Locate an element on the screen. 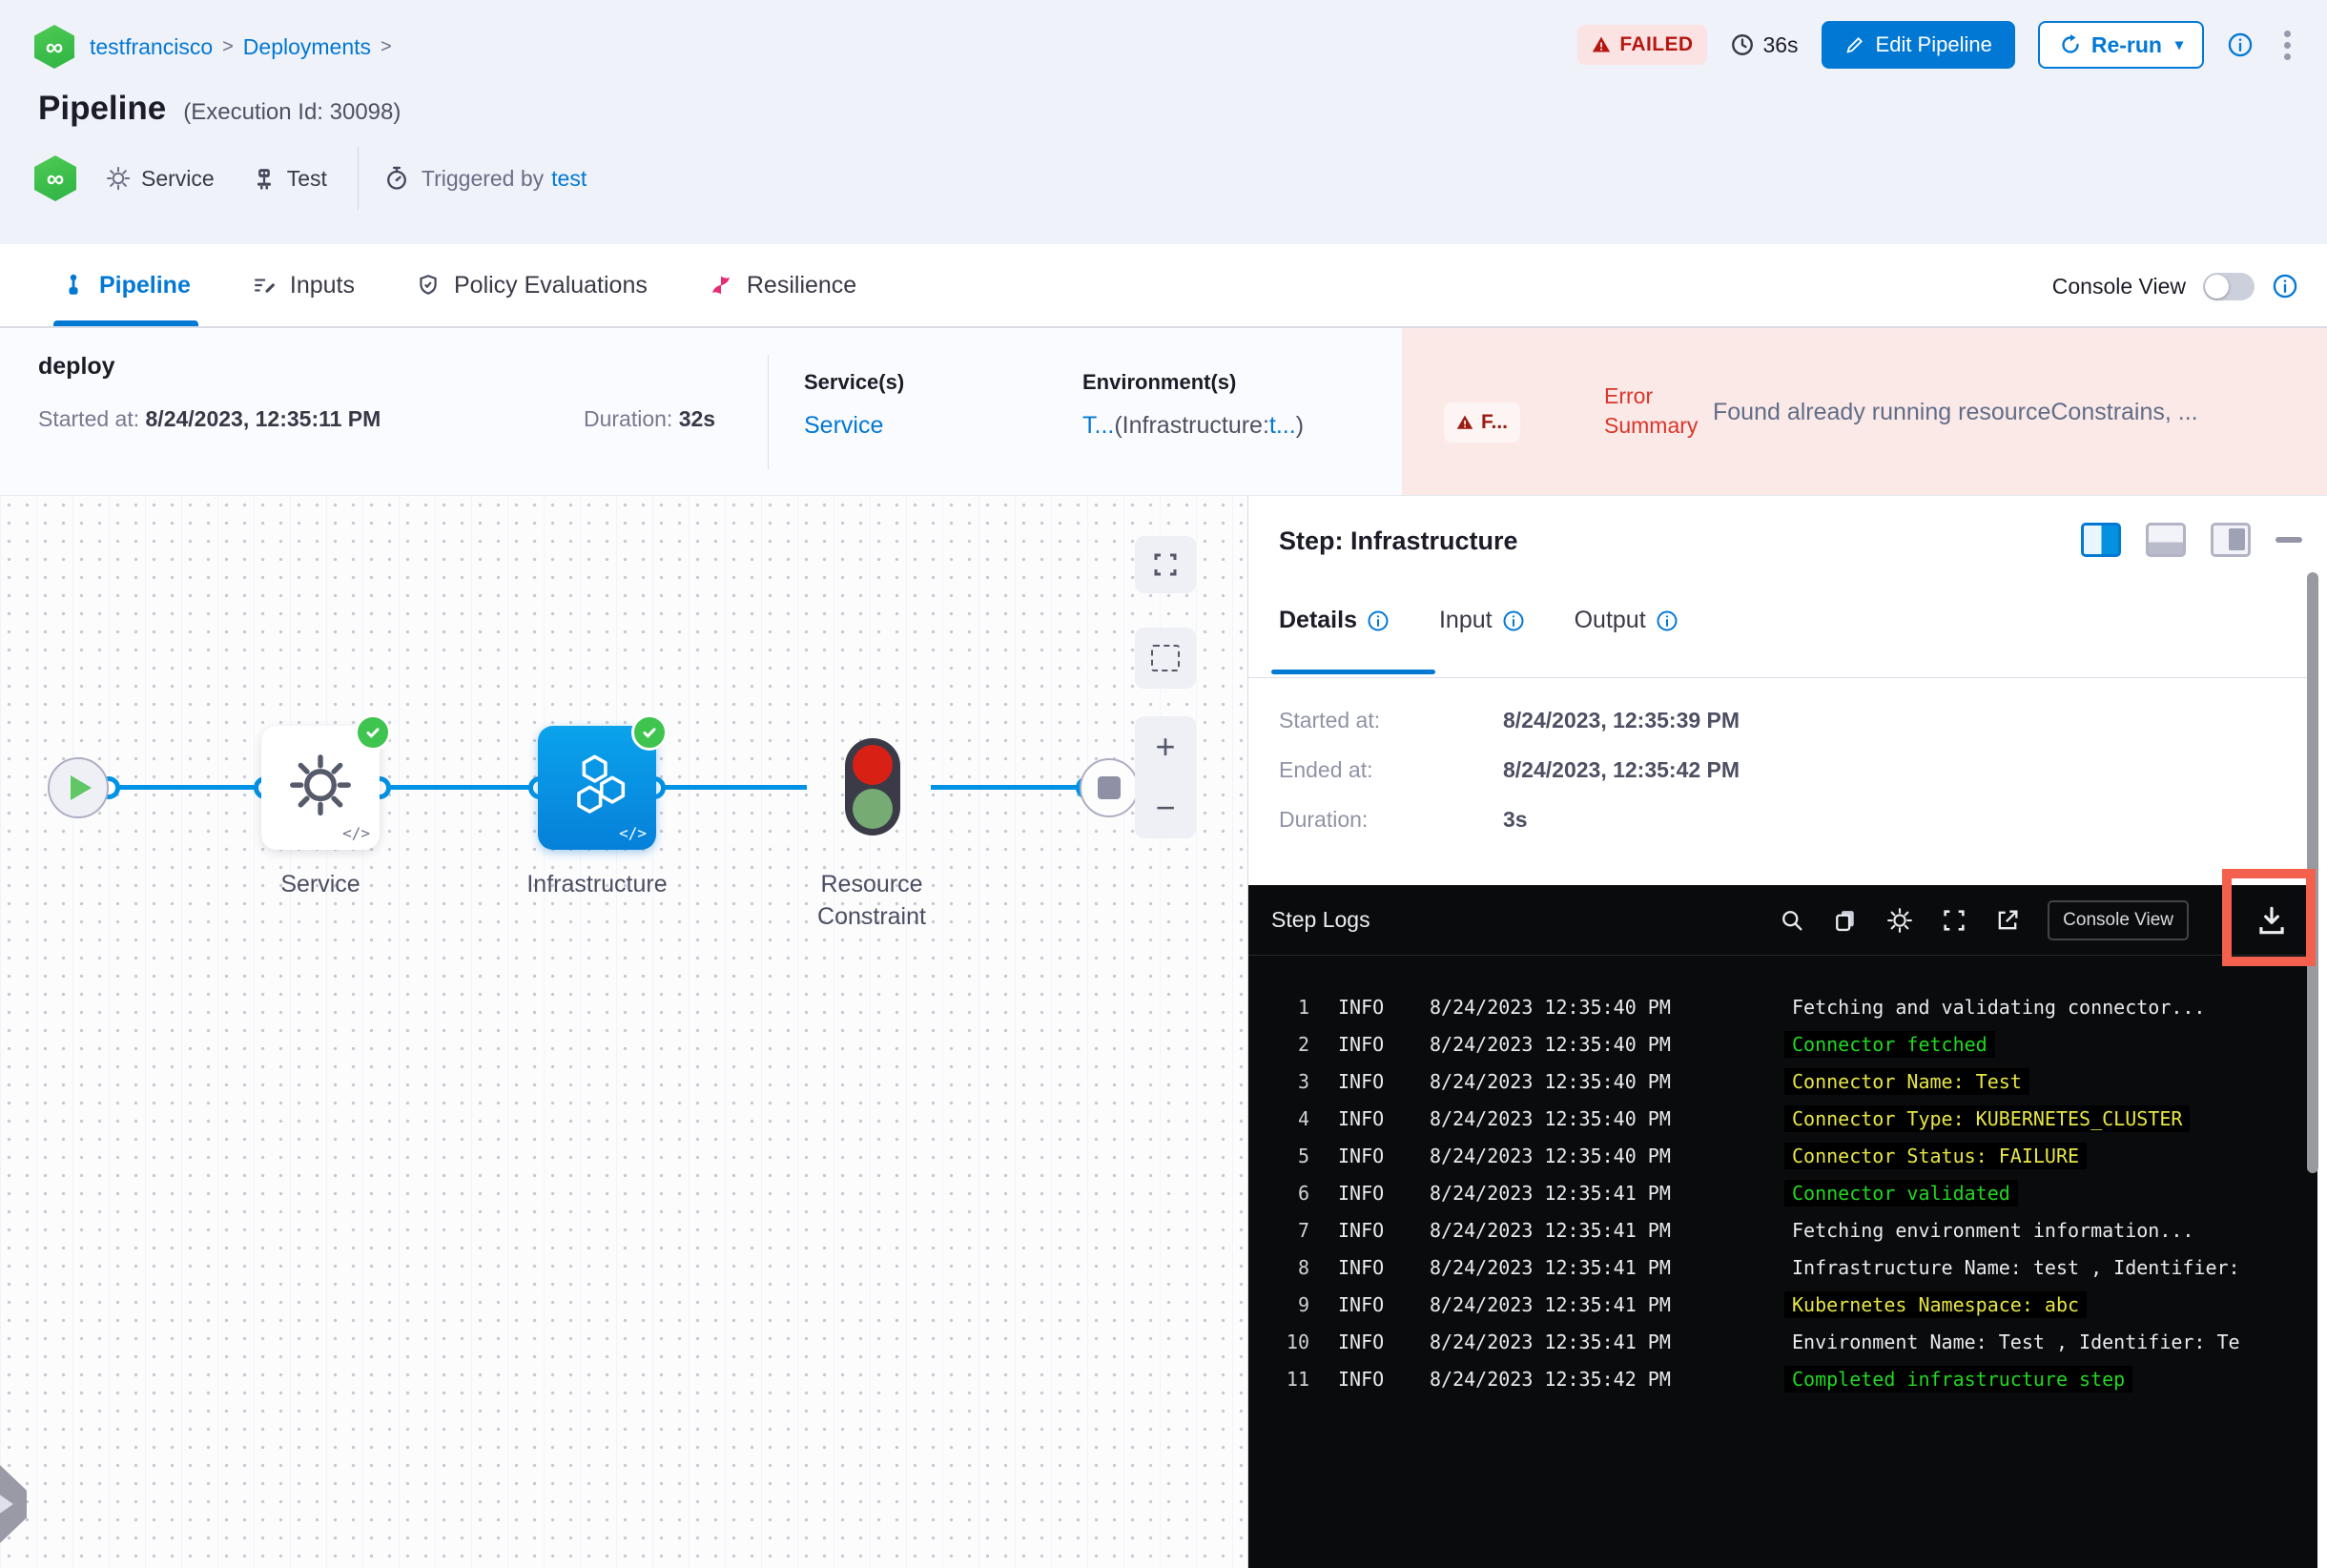 This screenshot has width=2327, height=1568. expand-logs-icon is located at coordinates (1954, 921).